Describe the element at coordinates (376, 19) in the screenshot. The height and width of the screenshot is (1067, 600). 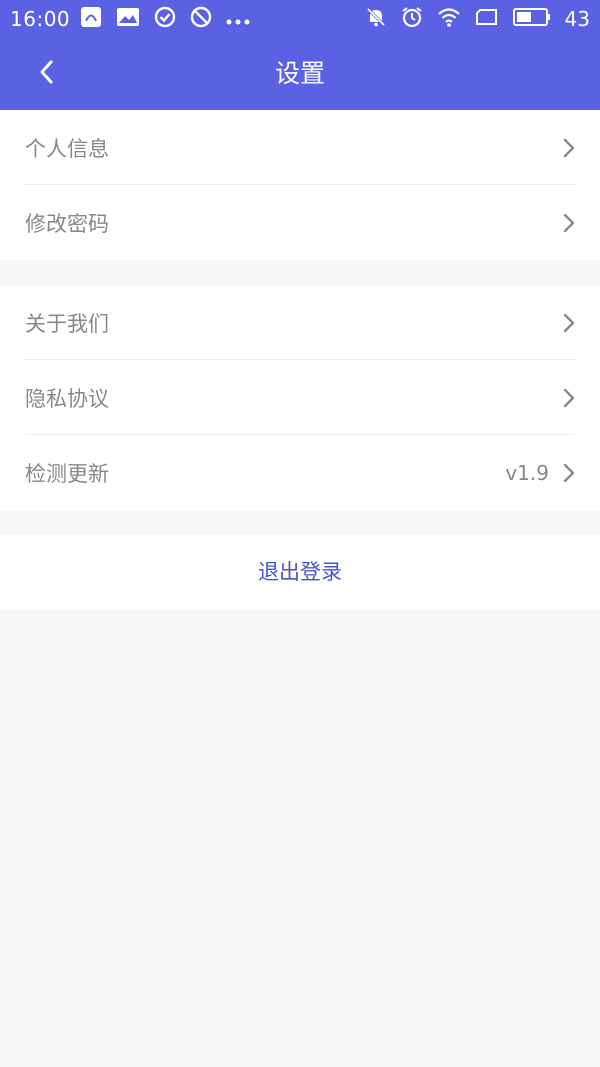
I see `mute-bell-icon` at that location.